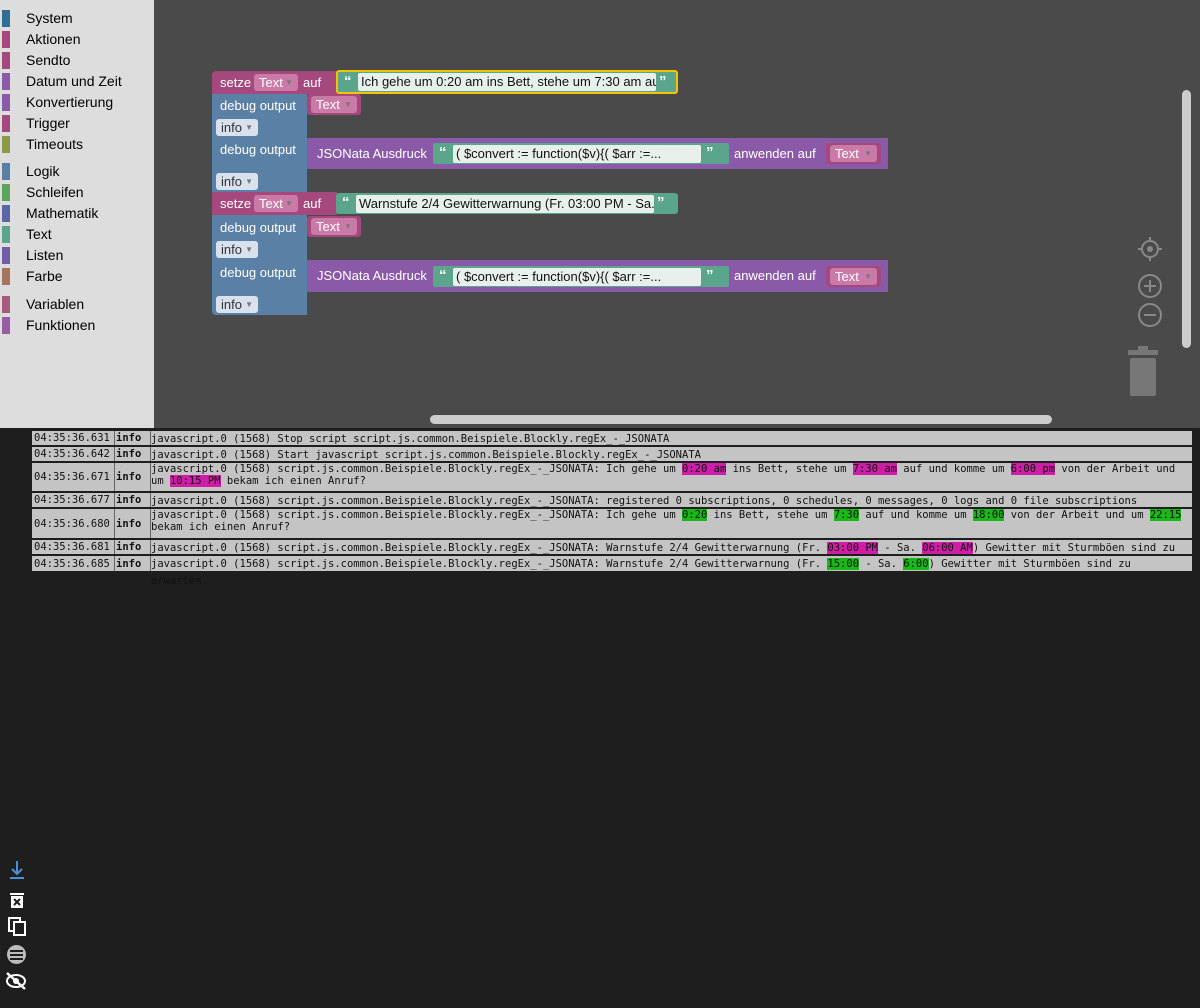 The height and width of the screenshot is (1008, 1200). What do you see at coordinates (988, 515) in the screenshot?
I see `log-highlight: 18:00` at bounding box center [988, 515].